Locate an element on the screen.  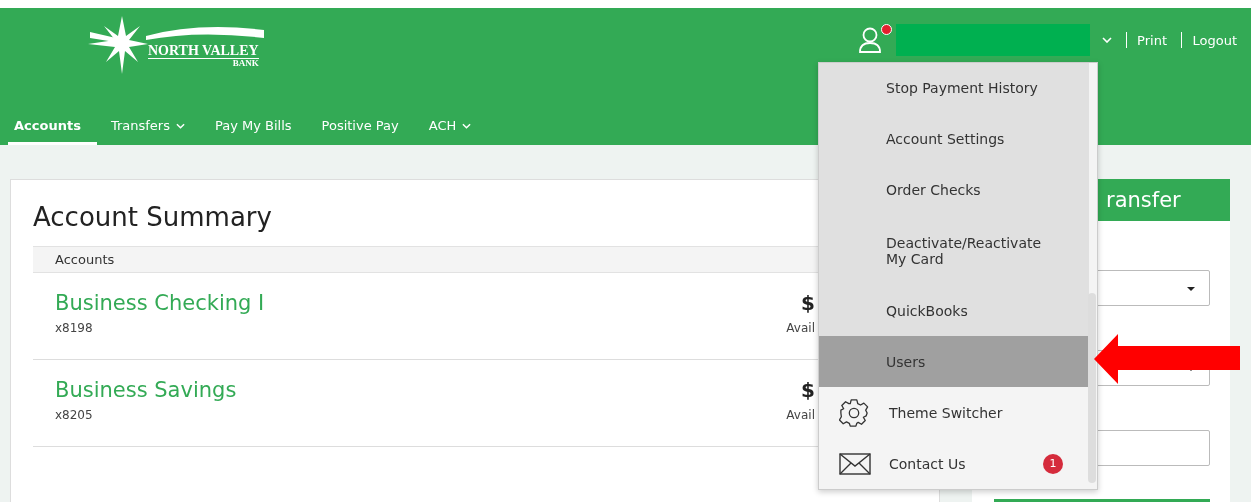
settings-icon is located at coordinates (854, 412).